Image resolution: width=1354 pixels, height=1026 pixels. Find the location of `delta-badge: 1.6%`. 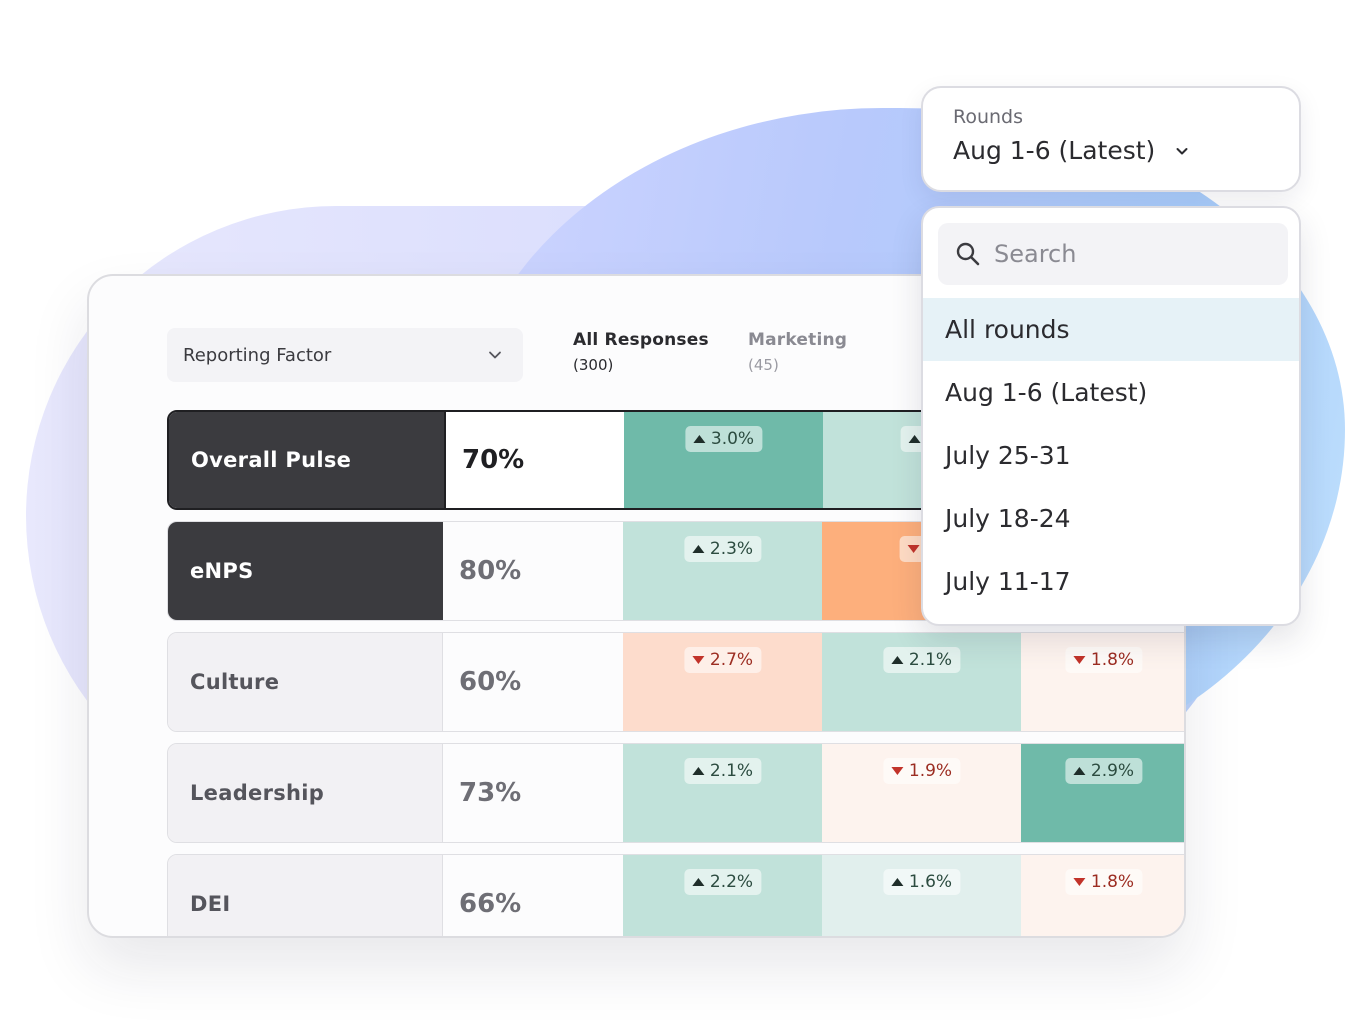

delta-badge: 1.6% is located at coordinates (921, 882).